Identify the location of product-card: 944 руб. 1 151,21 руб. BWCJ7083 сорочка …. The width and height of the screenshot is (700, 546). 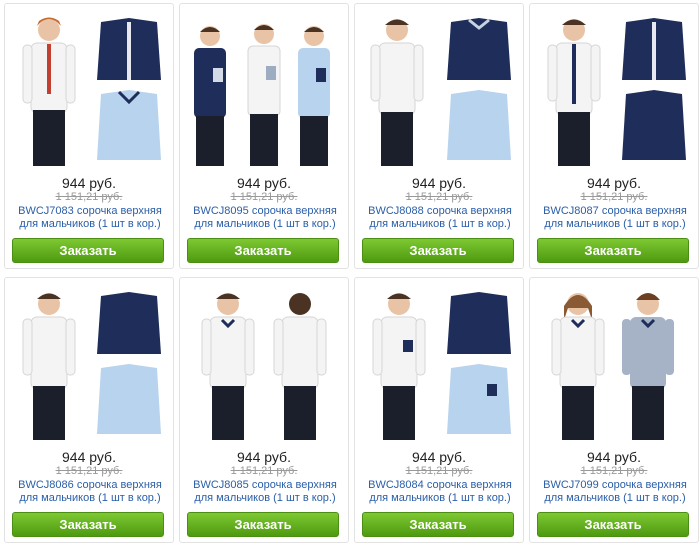
(89, 136).